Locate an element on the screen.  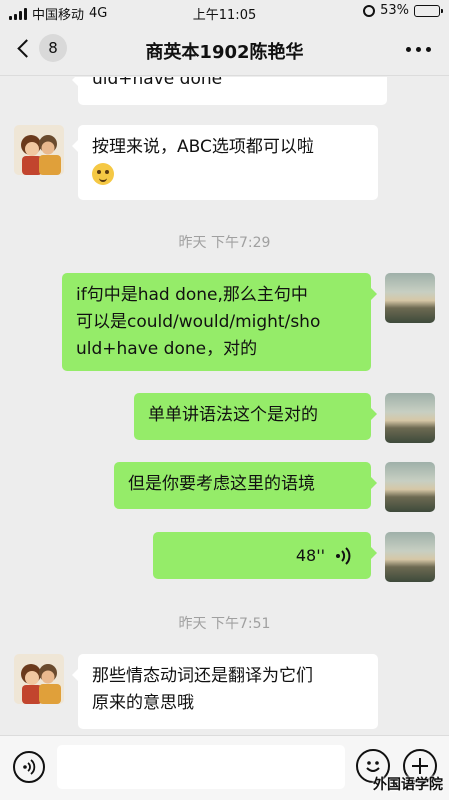
chat-title: 商英本1902陈艳华 is located at coordinates (224, 52).